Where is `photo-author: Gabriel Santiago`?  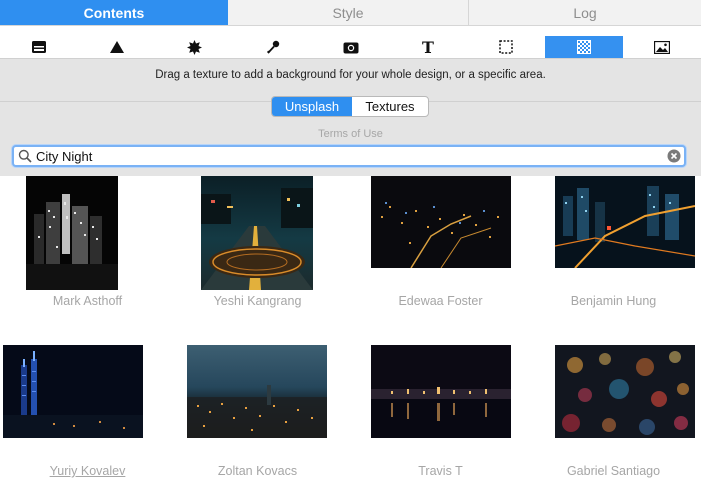
photo-author: Gabriel Santiago is located at coordinates (613, 471).